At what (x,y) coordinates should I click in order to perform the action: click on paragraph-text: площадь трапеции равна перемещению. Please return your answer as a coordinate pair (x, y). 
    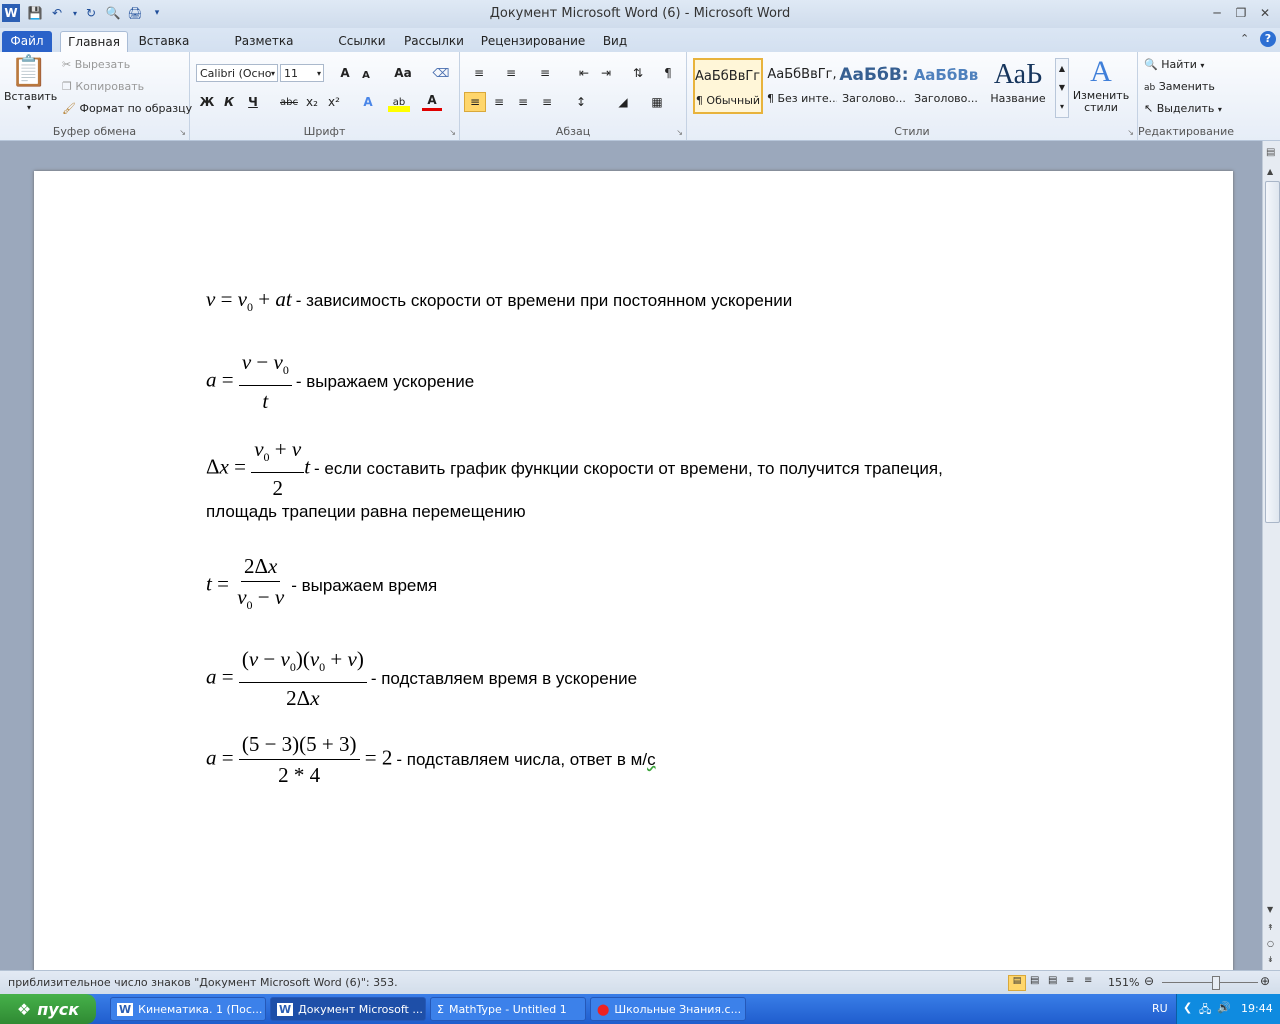
    Looking at the image, I should click on (366, 512).